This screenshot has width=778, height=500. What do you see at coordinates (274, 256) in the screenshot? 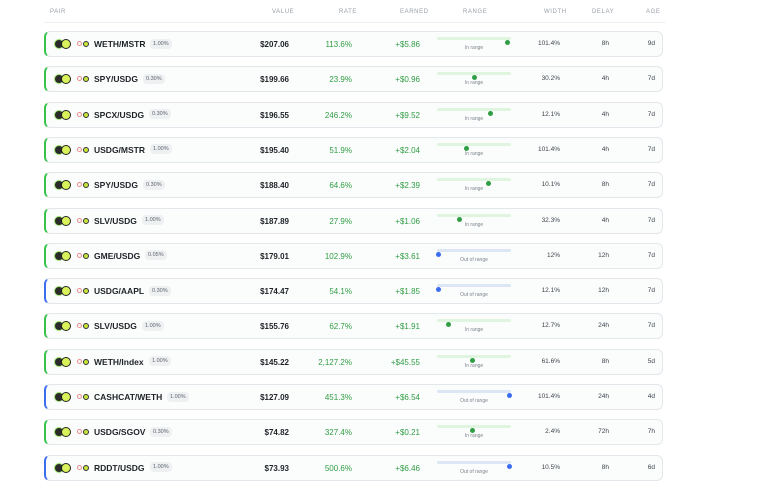
I see `position-value: $179.01` at bounding box center [274, 256].